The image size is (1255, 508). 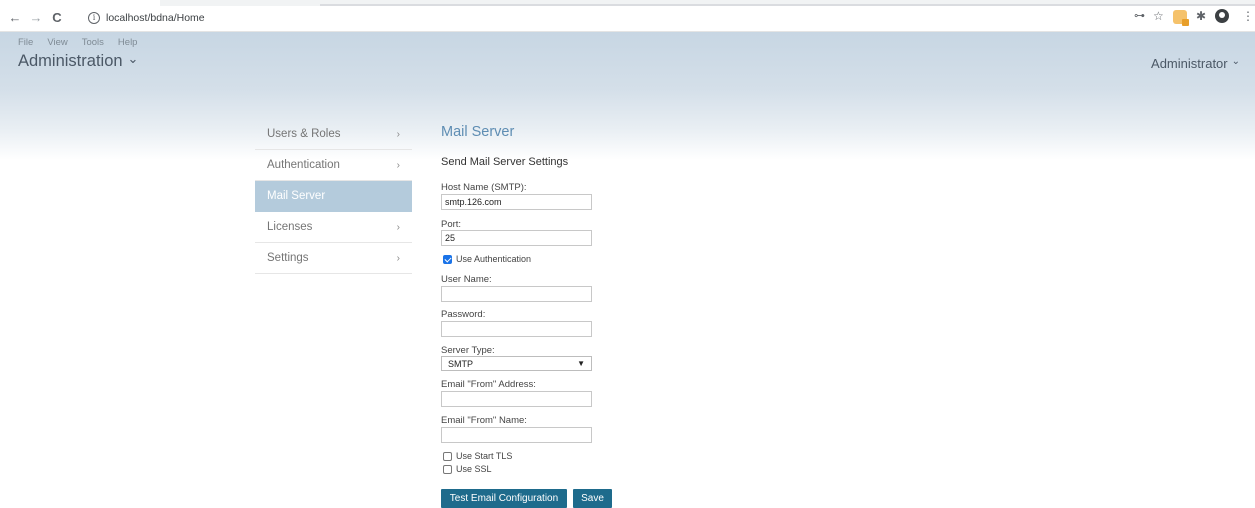 I want to click on tab-strip, so click(x=627, y=3).